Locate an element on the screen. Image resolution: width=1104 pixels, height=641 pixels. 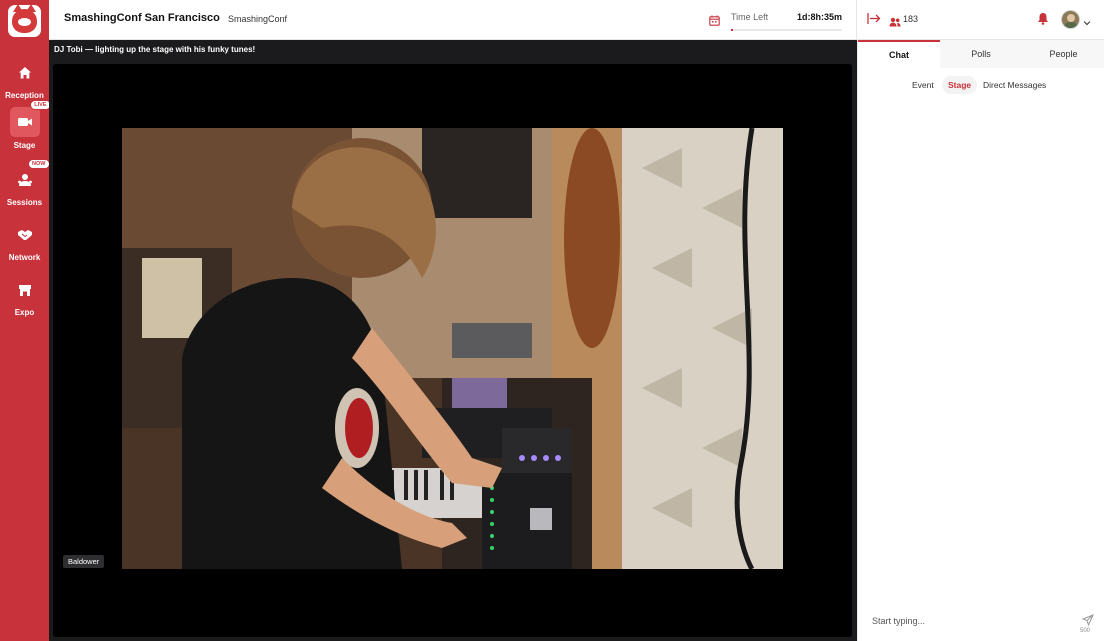
cat-logo-icon is located at coordinates (24, 18).